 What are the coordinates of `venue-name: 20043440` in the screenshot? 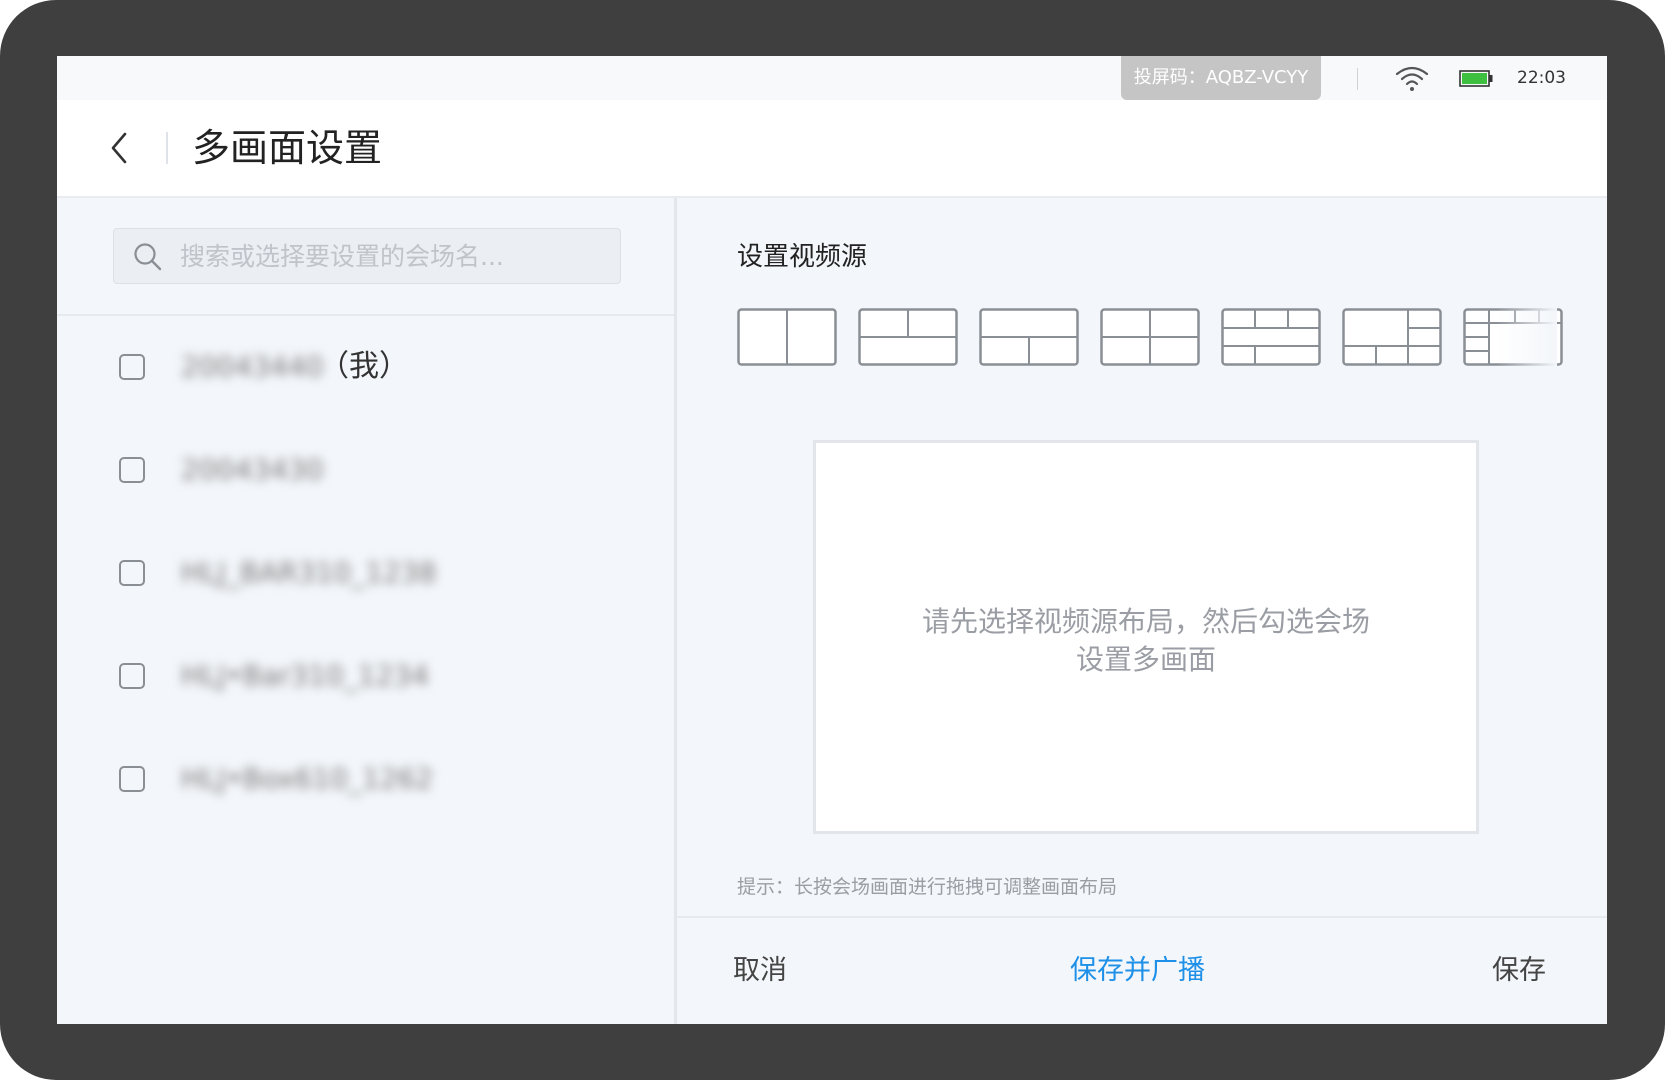 It's located at (252, 366).